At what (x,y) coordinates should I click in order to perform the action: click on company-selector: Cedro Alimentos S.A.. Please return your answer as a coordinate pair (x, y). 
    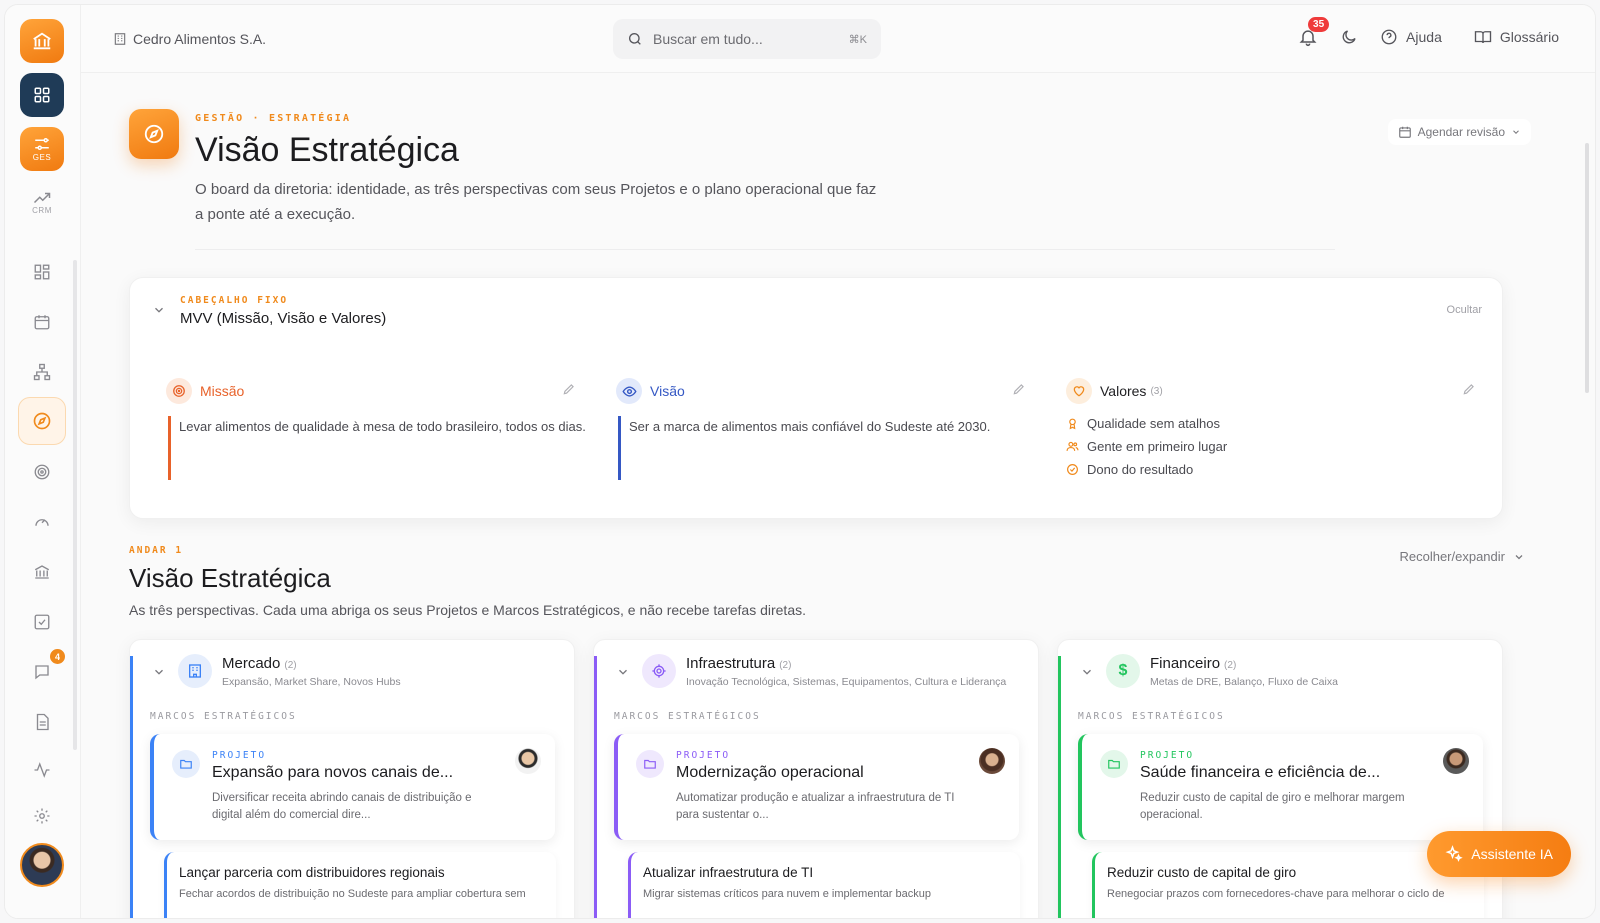
    Looking at the image, I should click on (189, 39).